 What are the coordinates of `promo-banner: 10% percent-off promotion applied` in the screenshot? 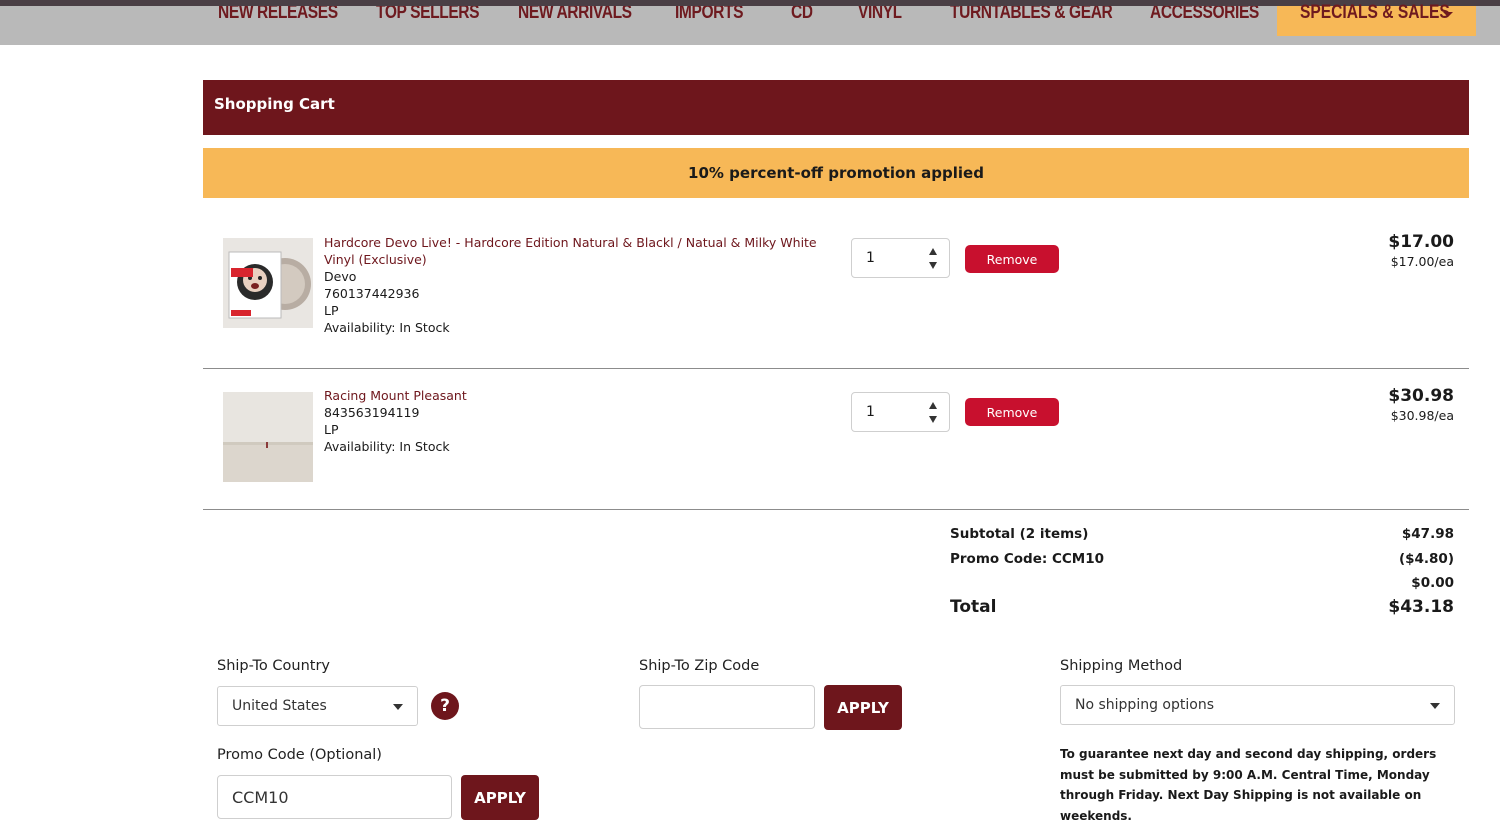 It's located at (836, 173).